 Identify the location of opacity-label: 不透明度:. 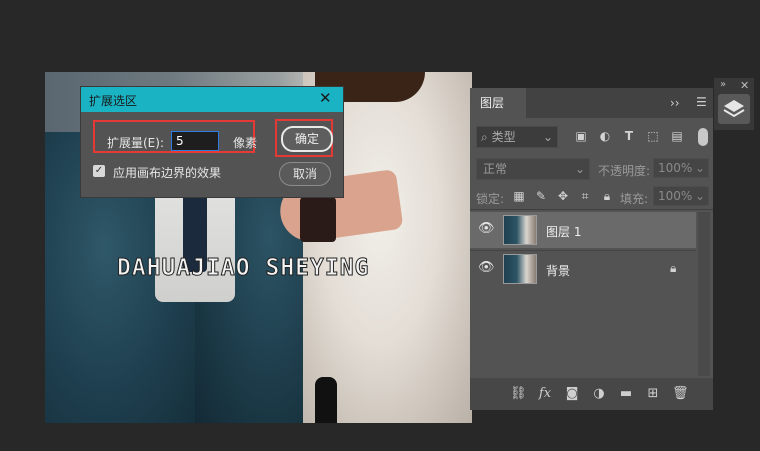
(624, 171).